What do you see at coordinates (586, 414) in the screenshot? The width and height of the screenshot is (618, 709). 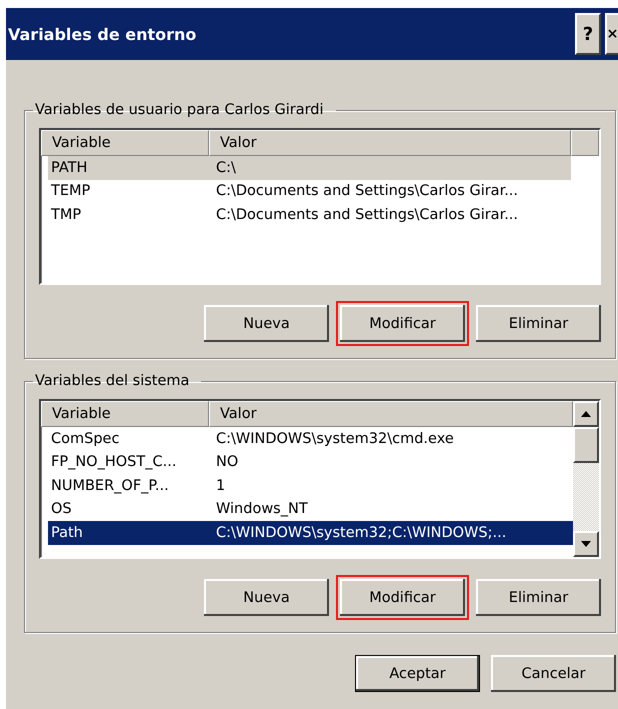 I see `scroll-up-arrow-icon` at bounding box center [586, 414].